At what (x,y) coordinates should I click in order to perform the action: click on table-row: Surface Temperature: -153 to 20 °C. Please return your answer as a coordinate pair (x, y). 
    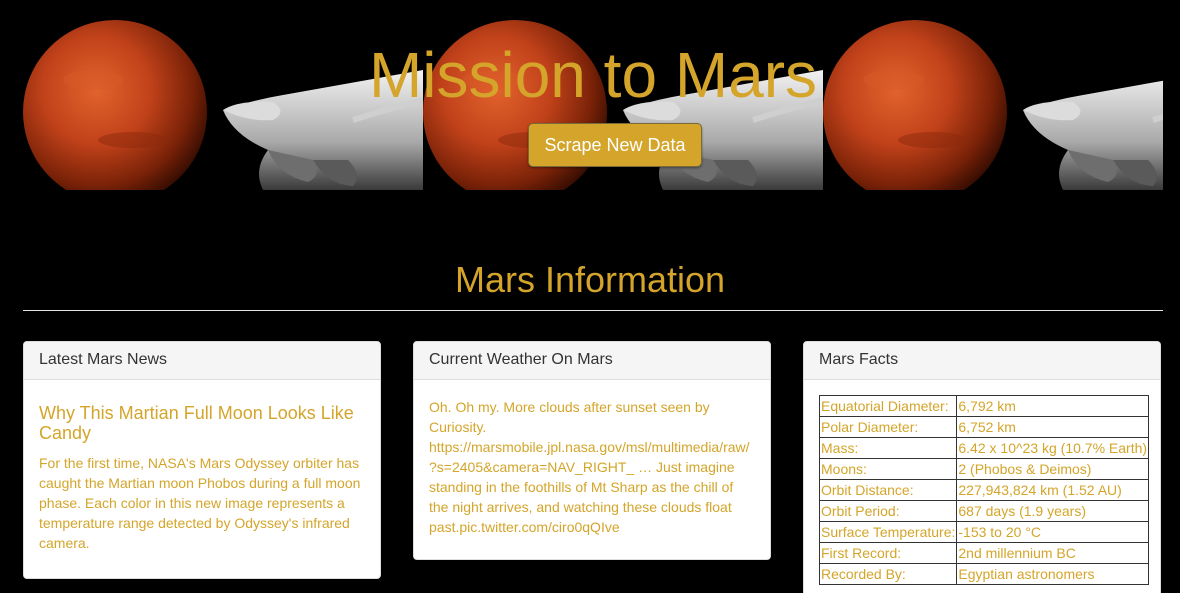
    Looking at the image, I should click on (984, 532).